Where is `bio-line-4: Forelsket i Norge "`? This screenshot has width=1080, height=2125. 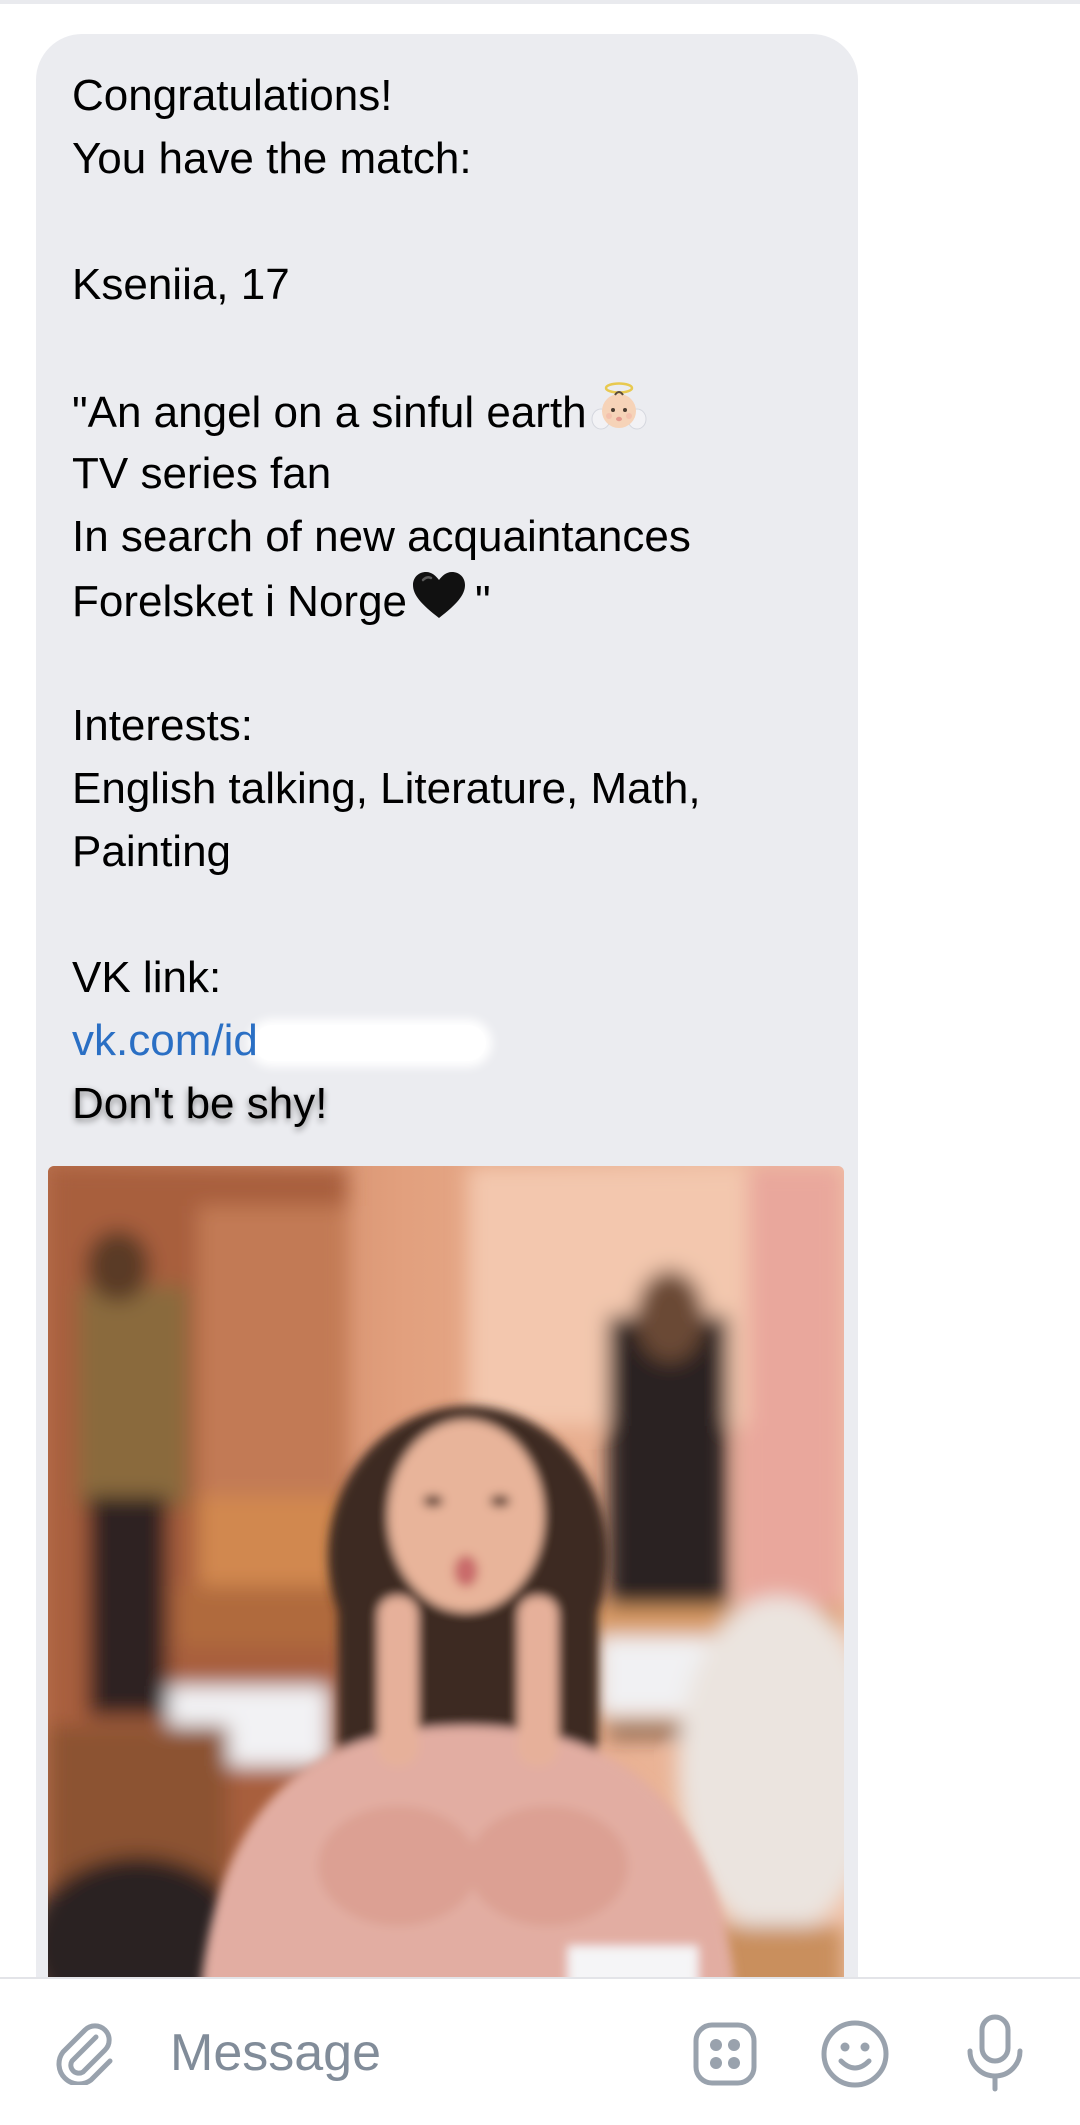 bio-line-4: Forelsket i Norge " is located at coordinates (452, 599).